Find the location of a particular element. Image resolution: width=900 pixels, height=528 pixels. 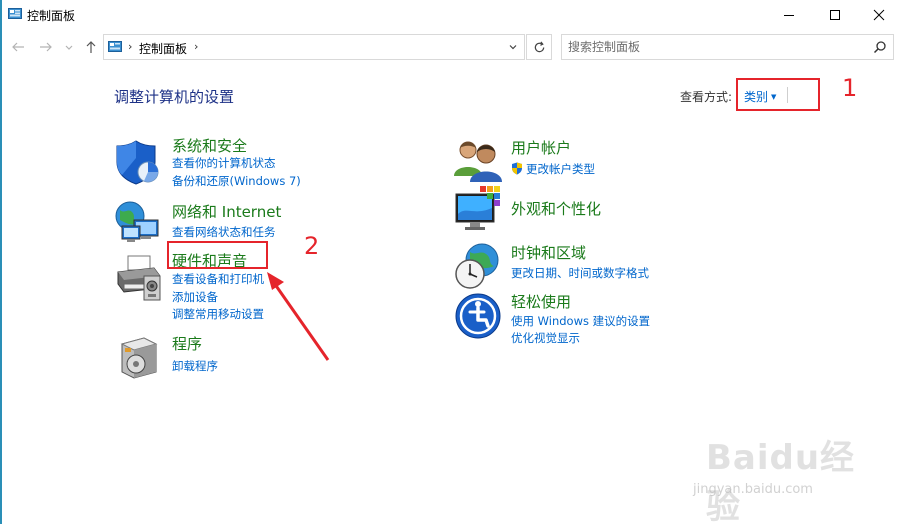

link-change-account-type-label: 更改帐户类型 is located at coordinates (560, 169).